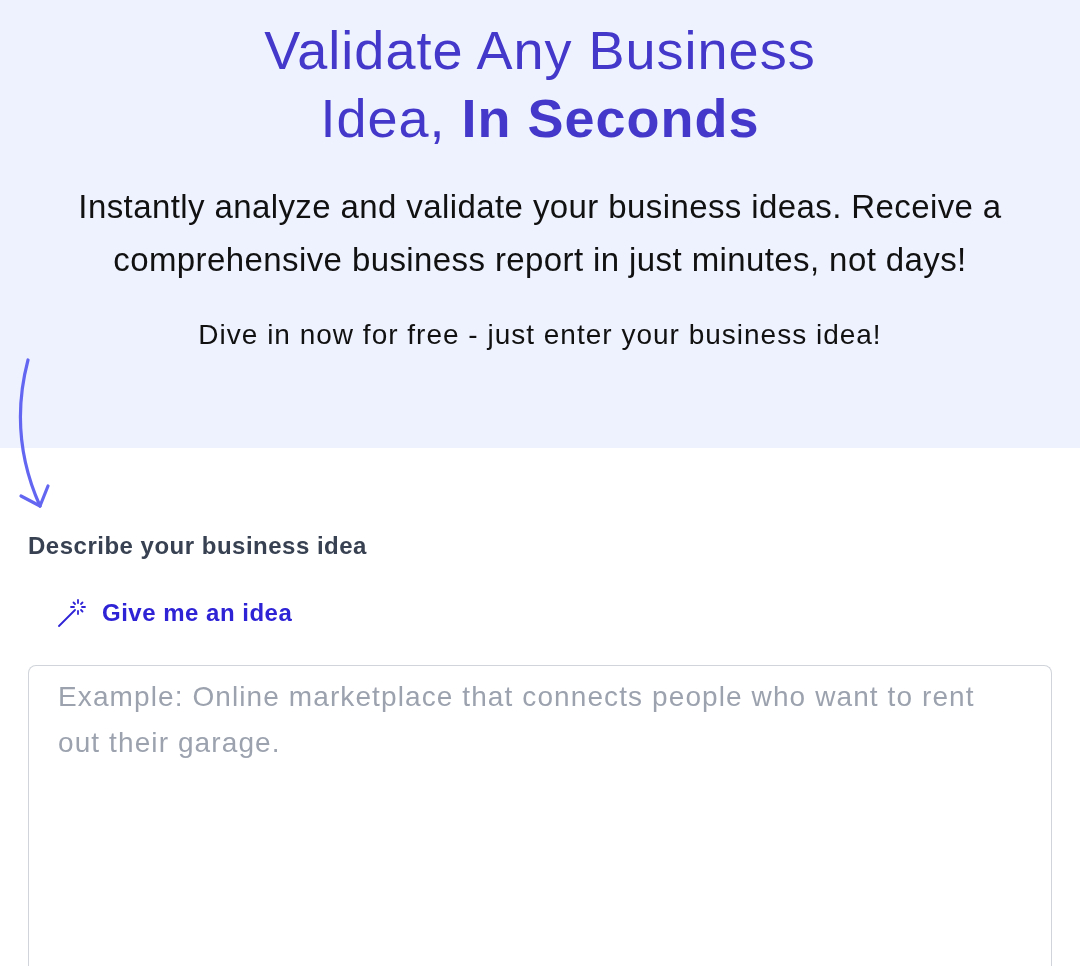 This screenshot has height=966, width=1080. I want to click on hero-call-to-action: Dive in now for free - just enter your business idea!, so click(540, 335).